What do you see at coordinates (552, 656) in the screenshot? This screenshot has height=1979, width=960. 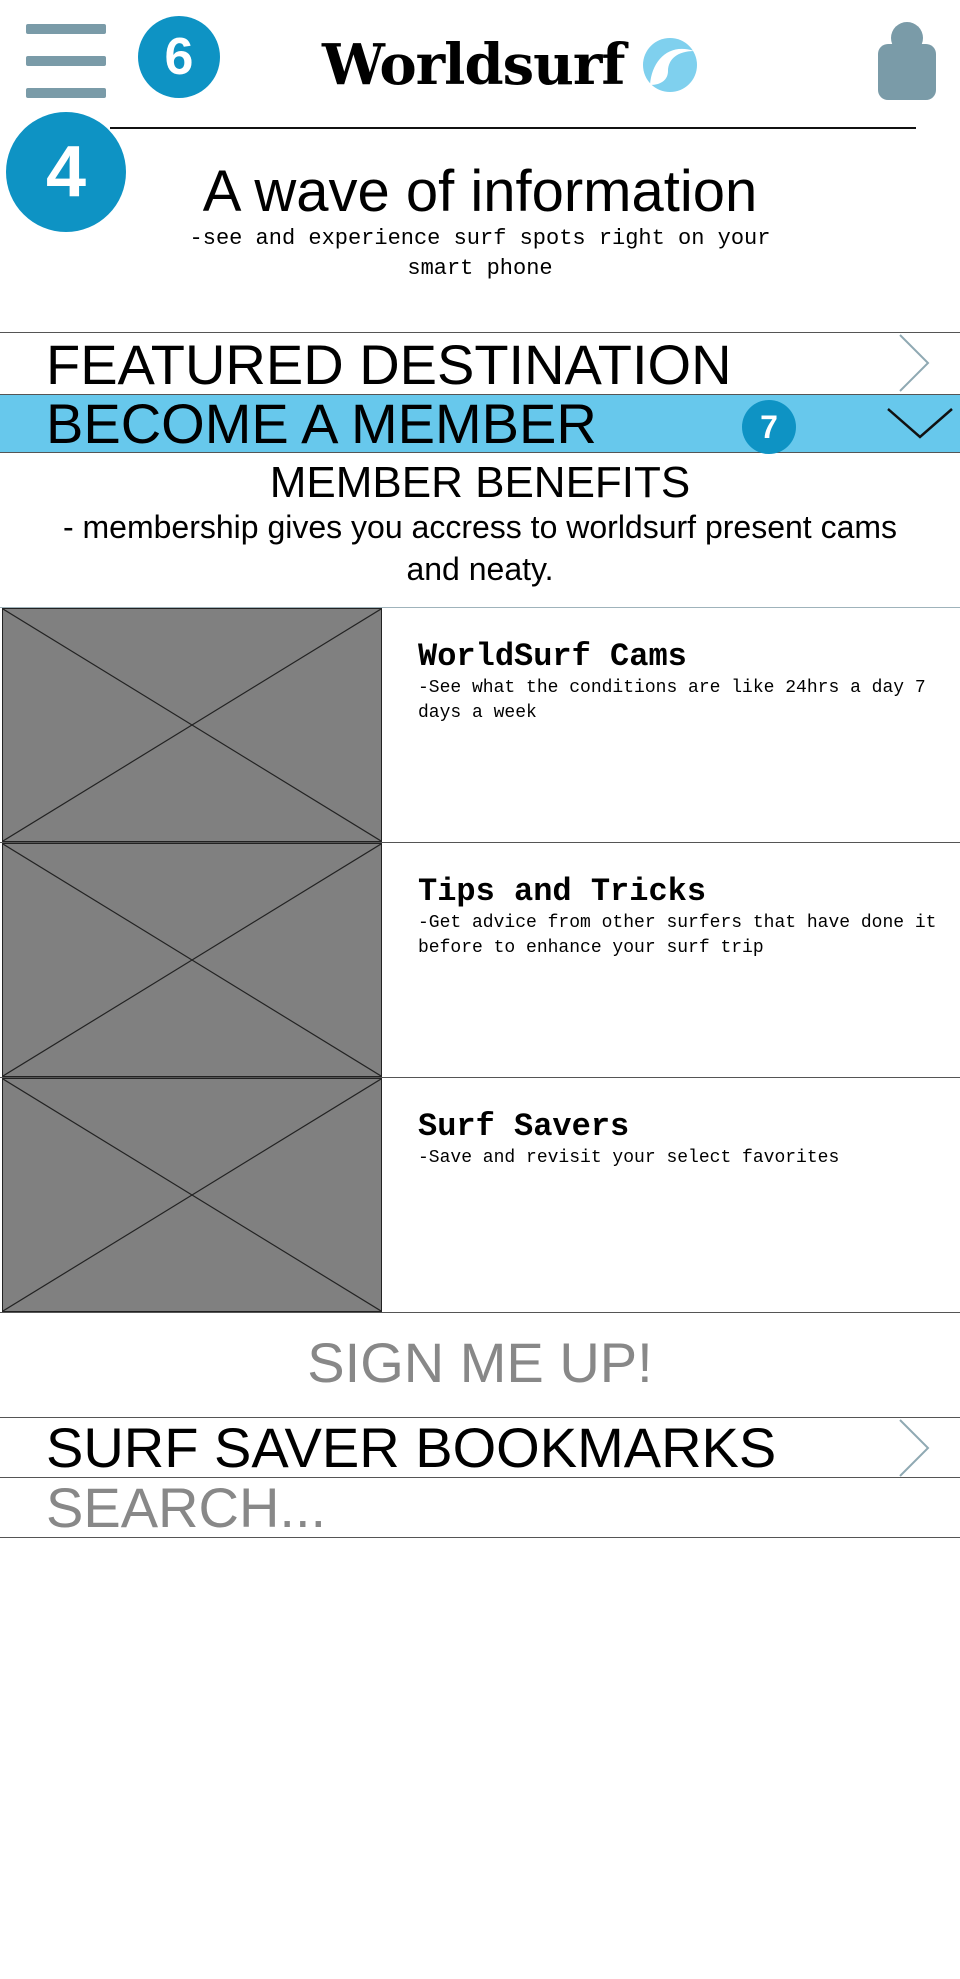 I see `feature-title: WorldSurf Cams` at bounding box center [552, 656].